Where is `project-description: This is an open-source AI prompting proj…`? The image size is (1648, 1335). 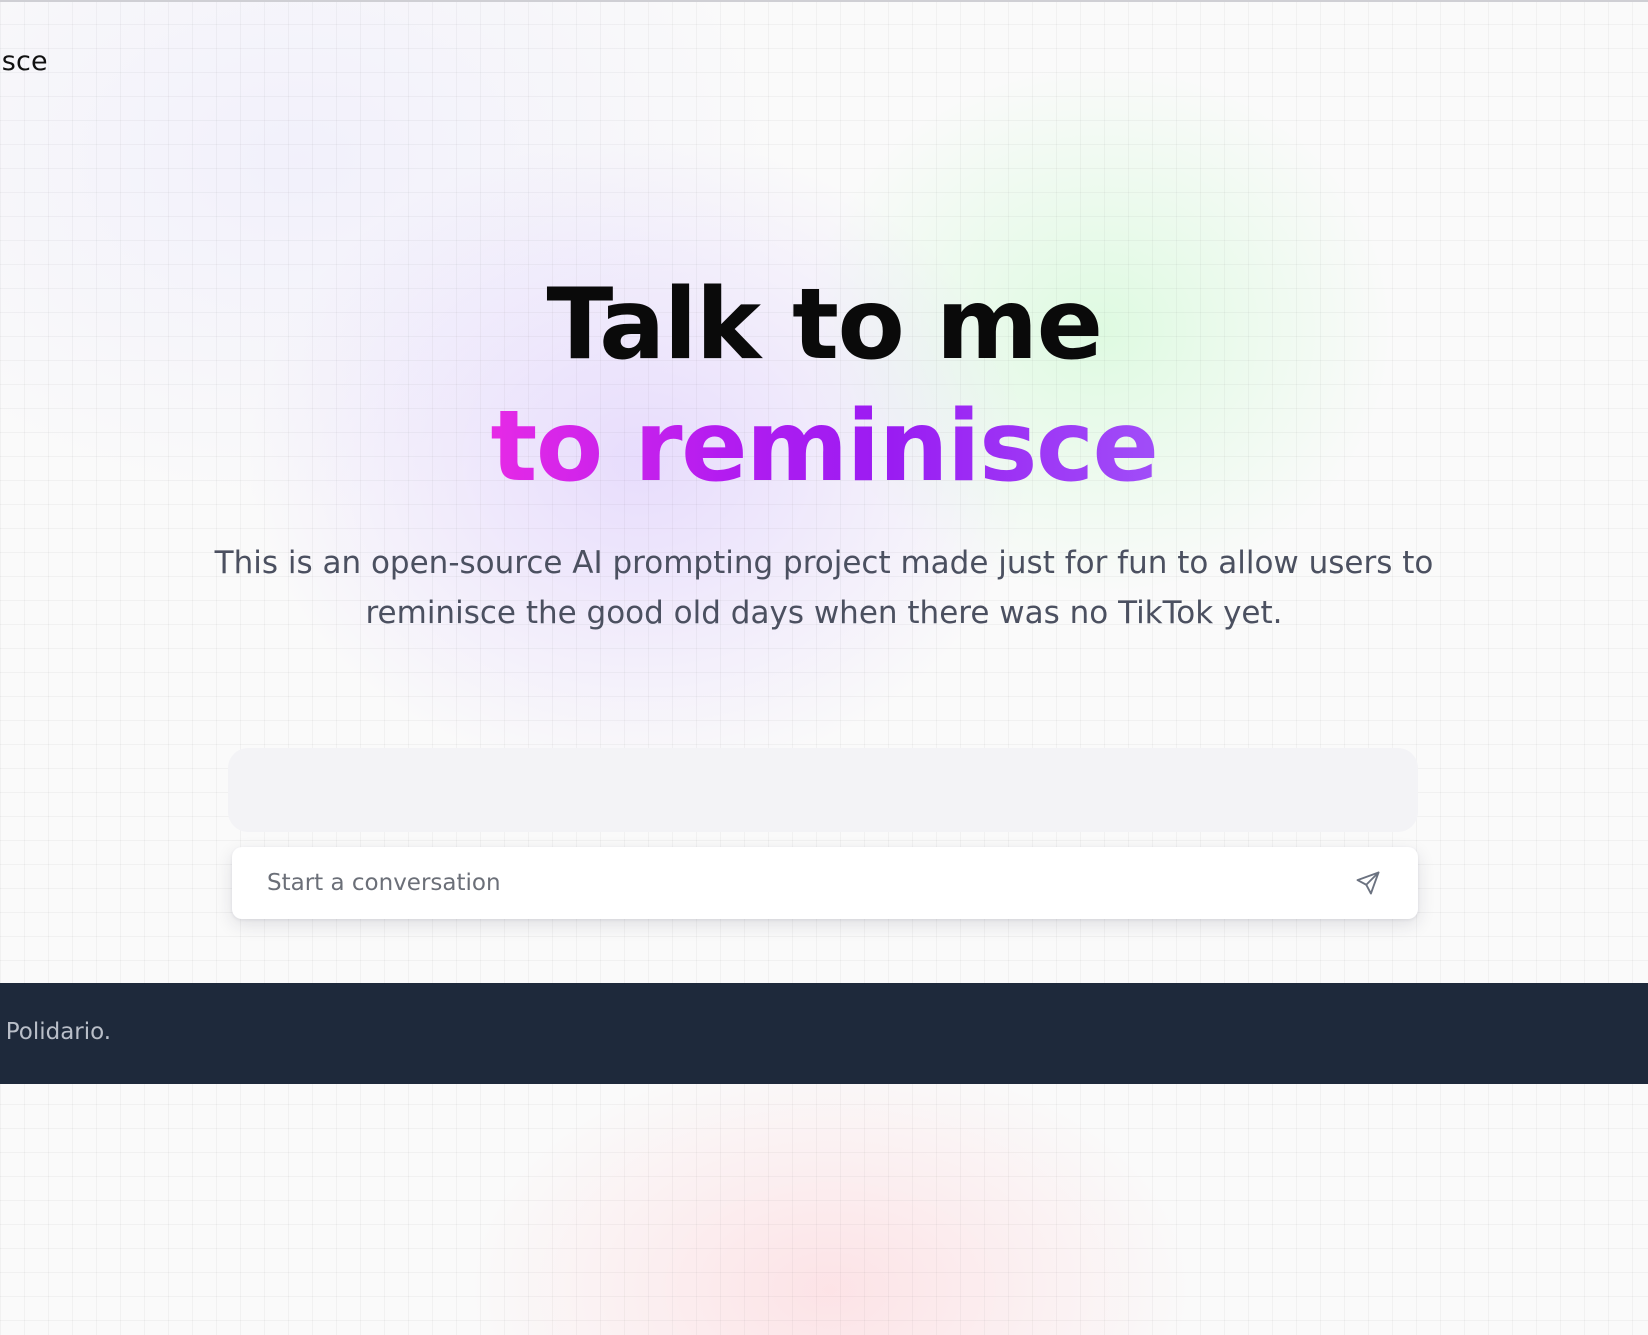
project-description: This is an open-source AI prompting proj… is located at coordinates (824, 588).